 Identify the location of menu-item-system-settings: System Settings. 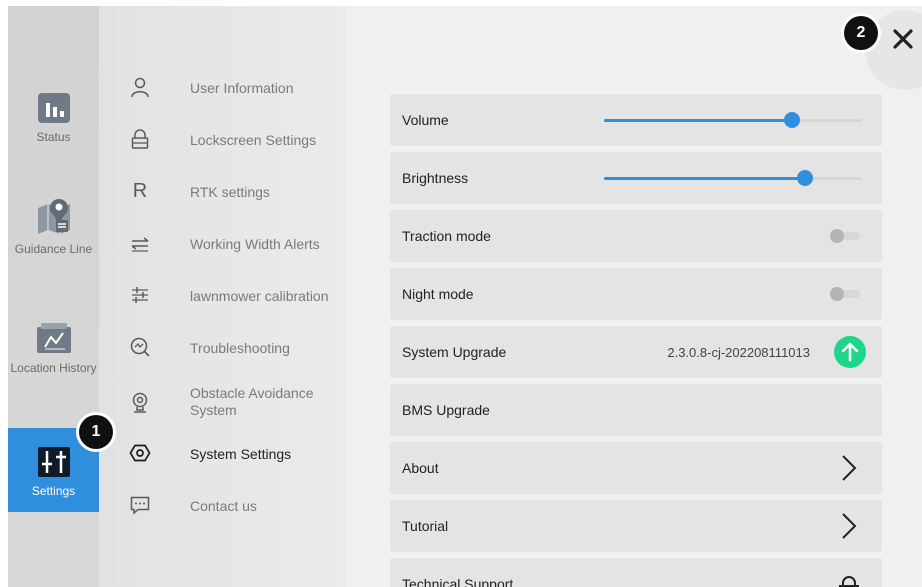
(222, 454).